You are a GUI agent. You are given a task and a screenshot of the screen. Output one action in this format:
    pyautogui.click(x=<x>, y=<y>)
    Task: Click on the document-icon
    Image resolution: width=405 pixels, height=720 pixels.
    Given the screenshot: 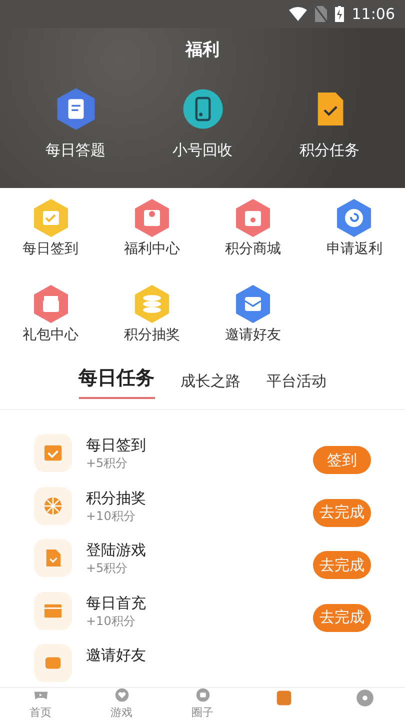 What is the action you would take?
    pyautogui.click(x=53, y=558)
    